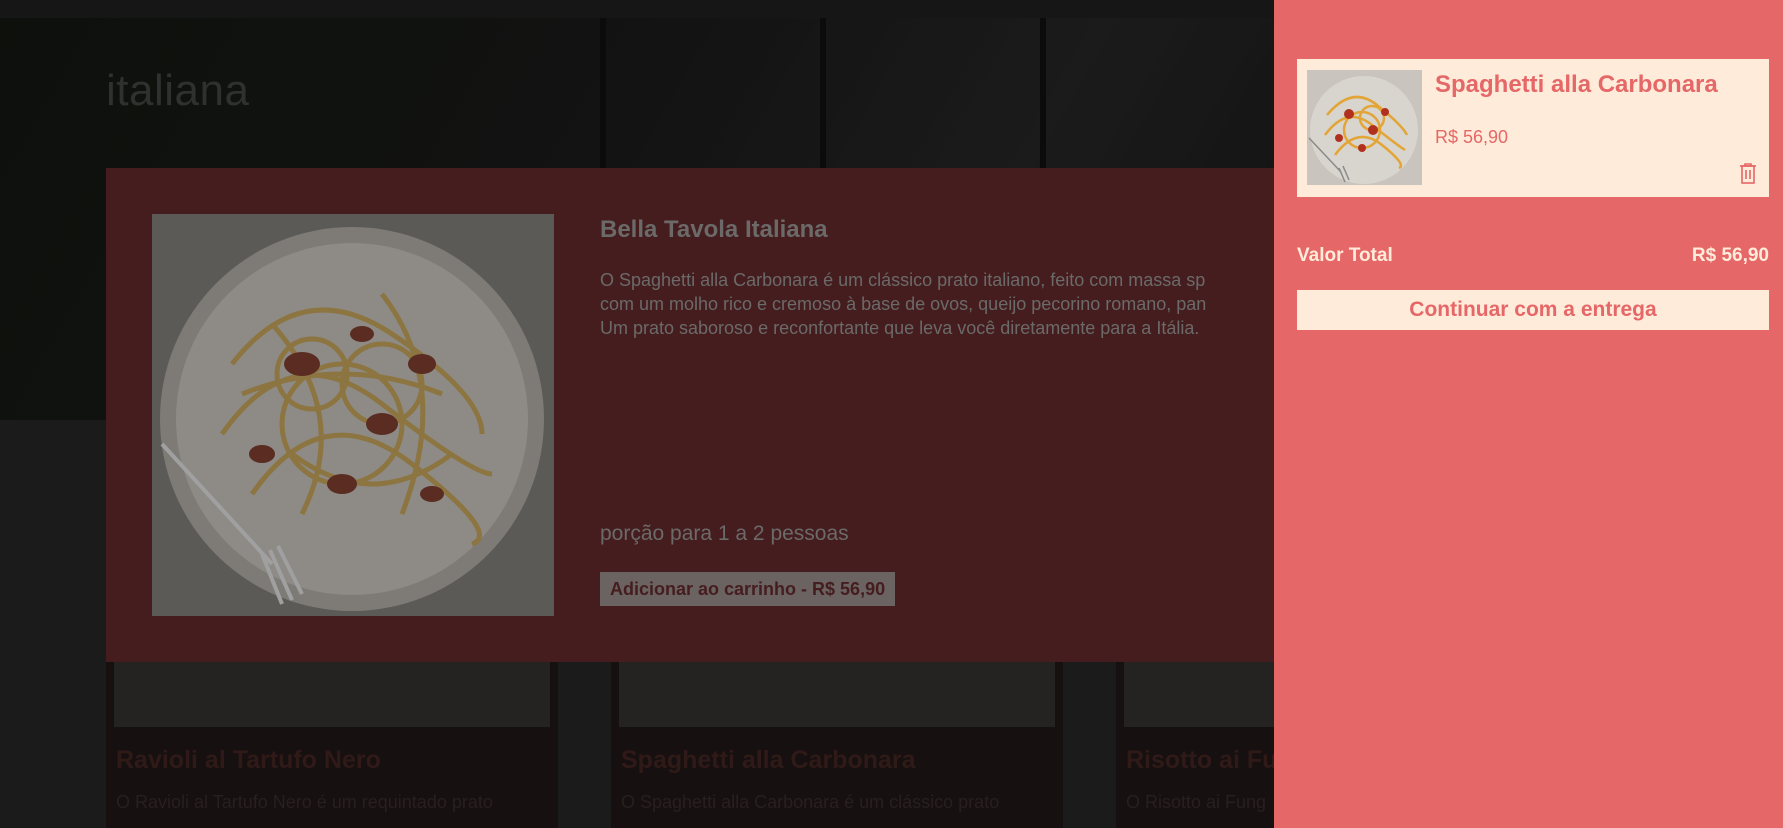 Image resolution: width=1783 pixels, height=828 pixels. What do you see at coordinates (747, 589) in the screenshot?
I see `add-to-cart-button: Adicionar ao carrinho - R$ 56,90` at bounding box center [747, 589].